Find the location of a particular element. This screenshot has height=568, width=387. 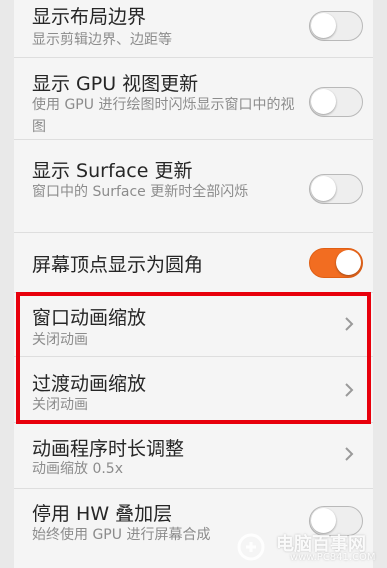

setting-rounded-screen-corners: 屏幕顶点显示为圆角 is located at coordinates (193, 263).